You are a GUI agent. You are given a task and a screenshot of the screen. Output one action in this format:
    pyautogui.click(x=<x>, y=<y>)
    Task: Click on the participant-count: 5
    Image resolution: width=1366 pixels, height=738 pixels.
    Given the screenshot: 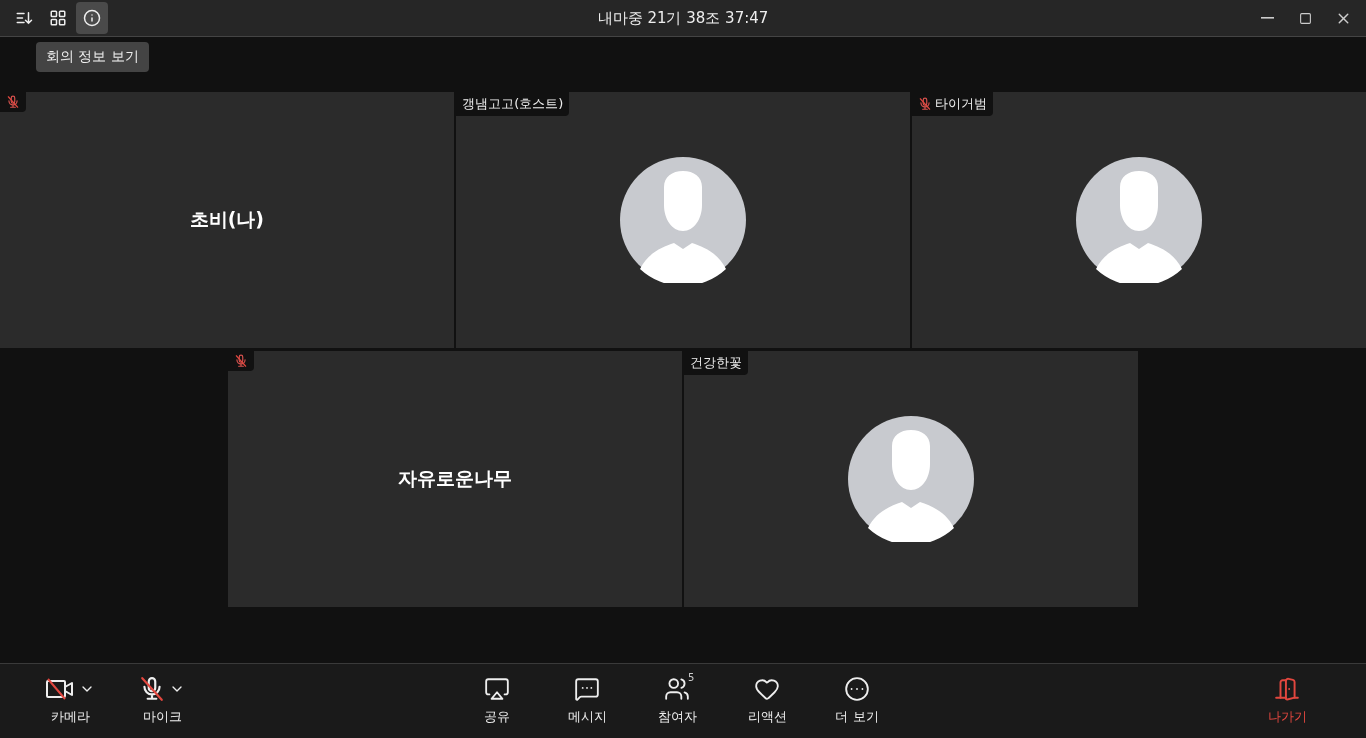 What is the action you would take?
    pyautogui.click(x=691, y=677)
    